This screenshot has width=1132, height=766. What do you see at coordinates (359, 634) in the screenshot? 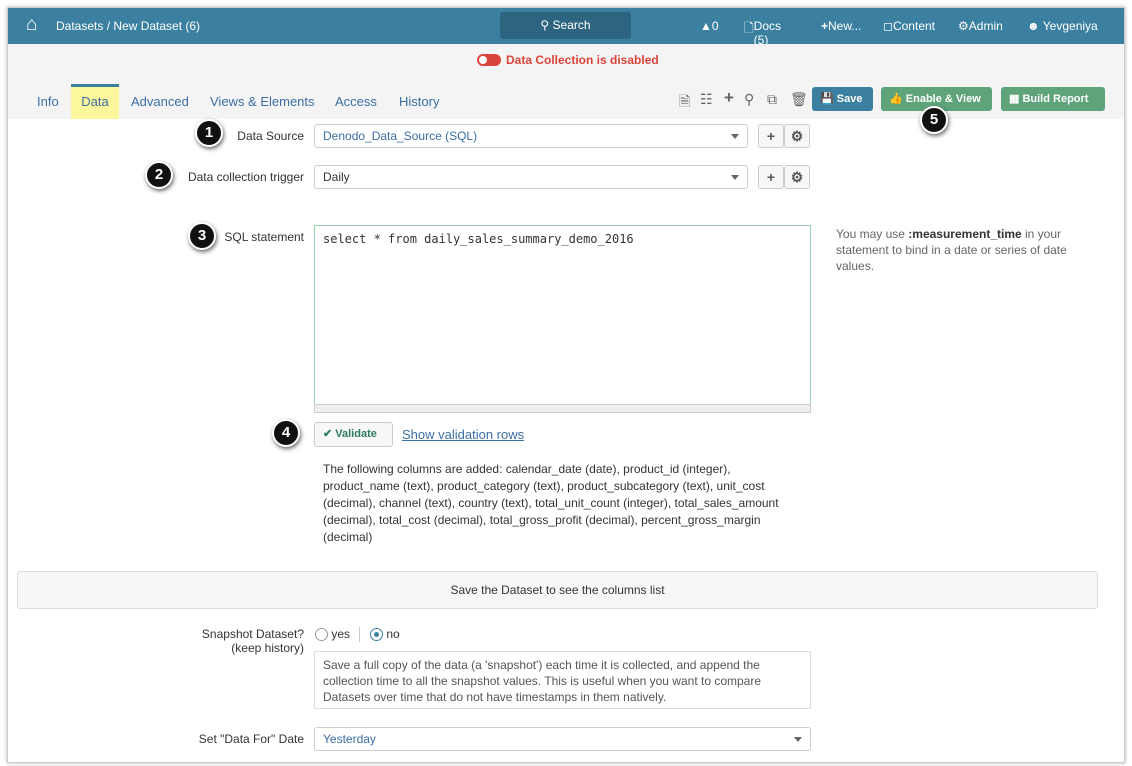
I see `divider` at bounding box center [359, 634].